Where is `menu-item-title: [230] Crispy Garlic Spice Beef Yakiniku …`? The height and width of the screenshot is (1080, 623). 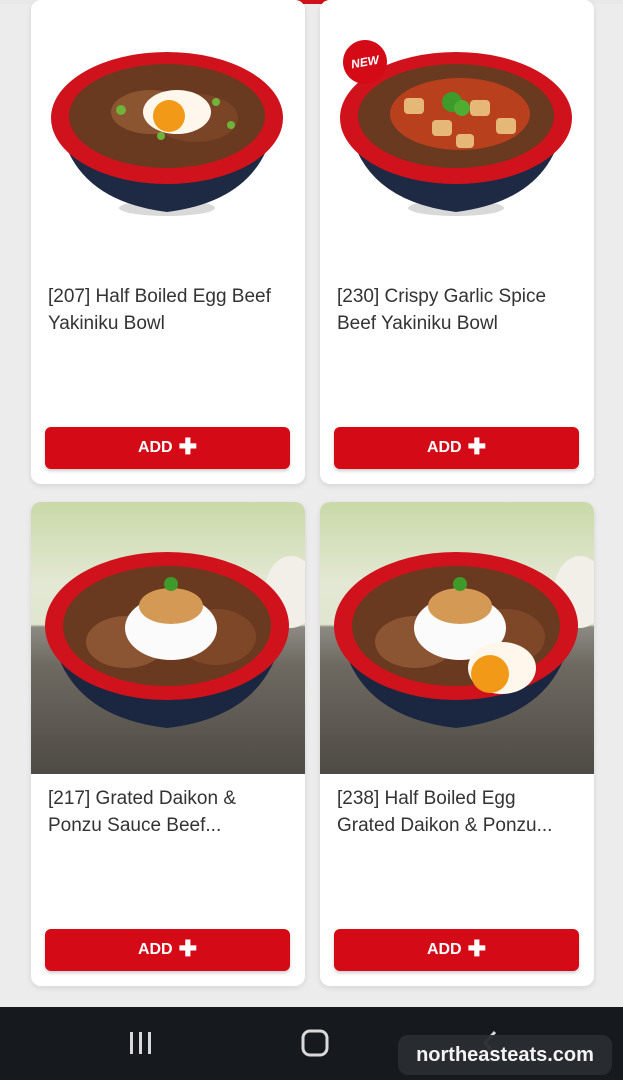
menu-item-title: [230] Crispy Garlic Spice Beef Yakiniku … is located at coordinates (457, 310).